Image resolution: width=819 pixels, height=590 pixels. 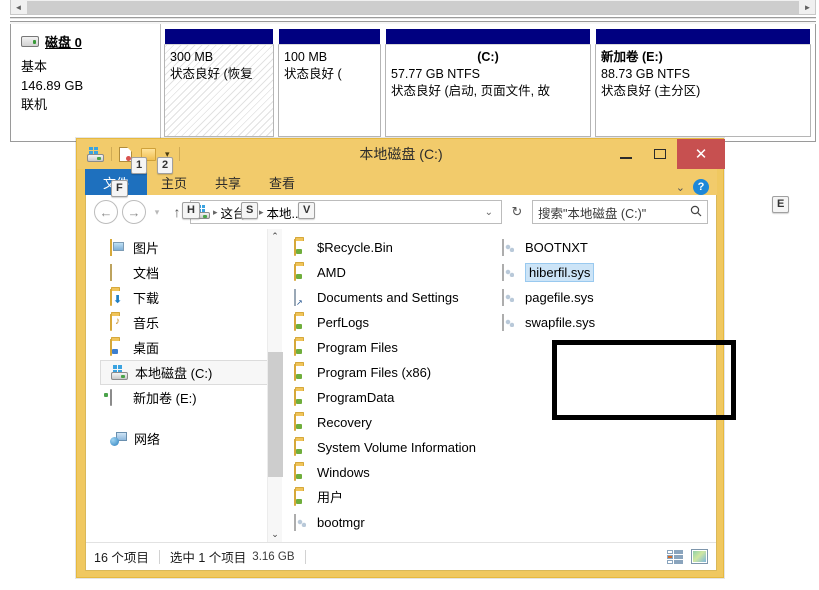 What do you see at coordinates (556, 247) in the screenshot?
I see `file-name: BOOTNXT` at bounding box center [556, 247].